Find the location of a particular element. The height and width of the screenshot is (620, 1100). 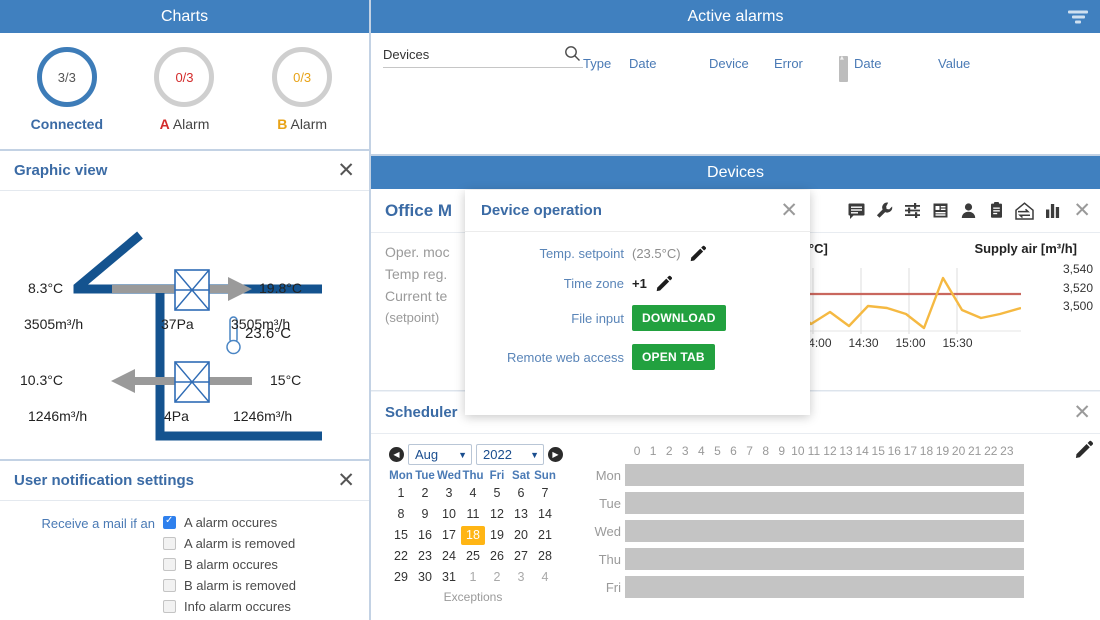

search-input is located at coordinates (483, 56).